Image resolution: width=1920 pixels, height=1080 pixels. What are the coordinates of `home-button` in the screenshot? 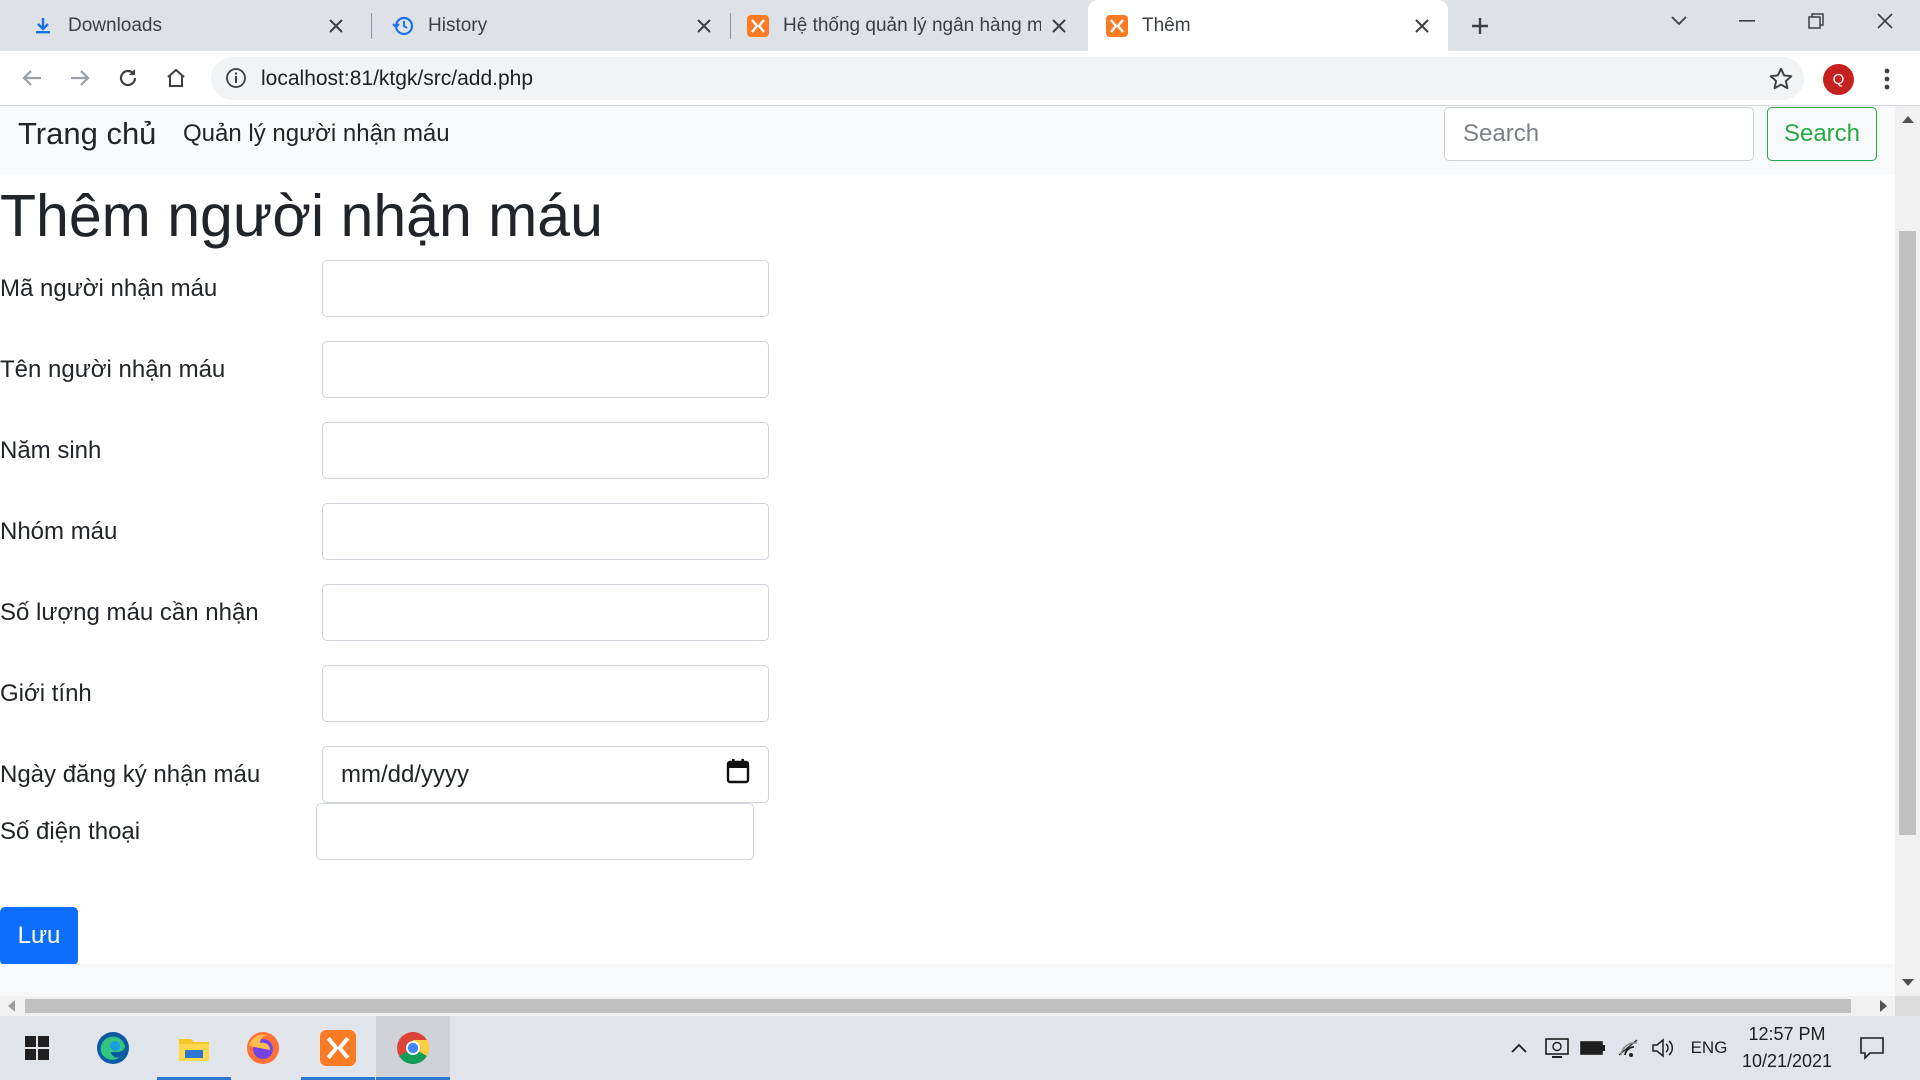 It's located at (176, 78).